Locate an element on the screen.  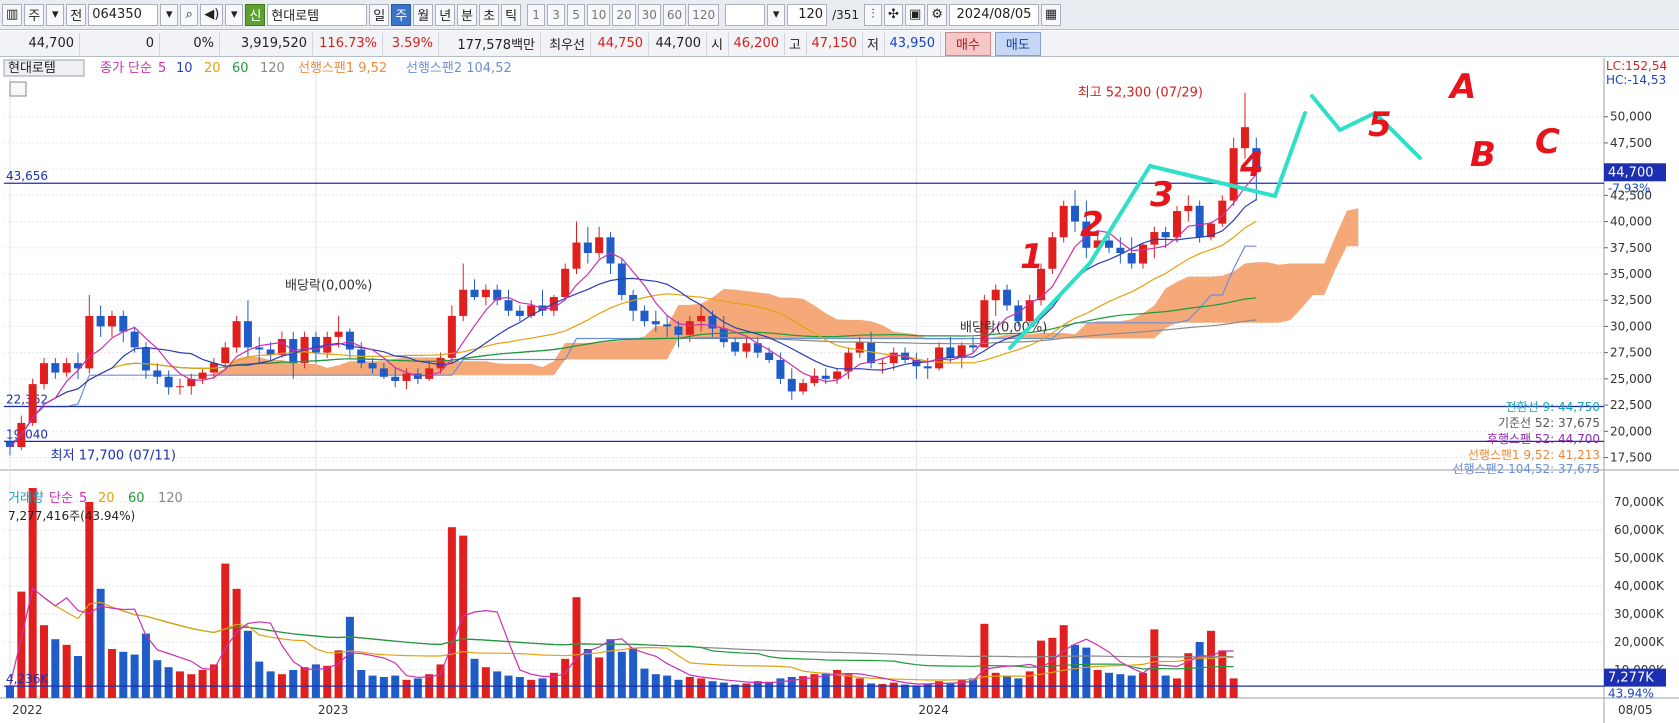
tab-period-3: 년 is located at coordinates (445, 14).